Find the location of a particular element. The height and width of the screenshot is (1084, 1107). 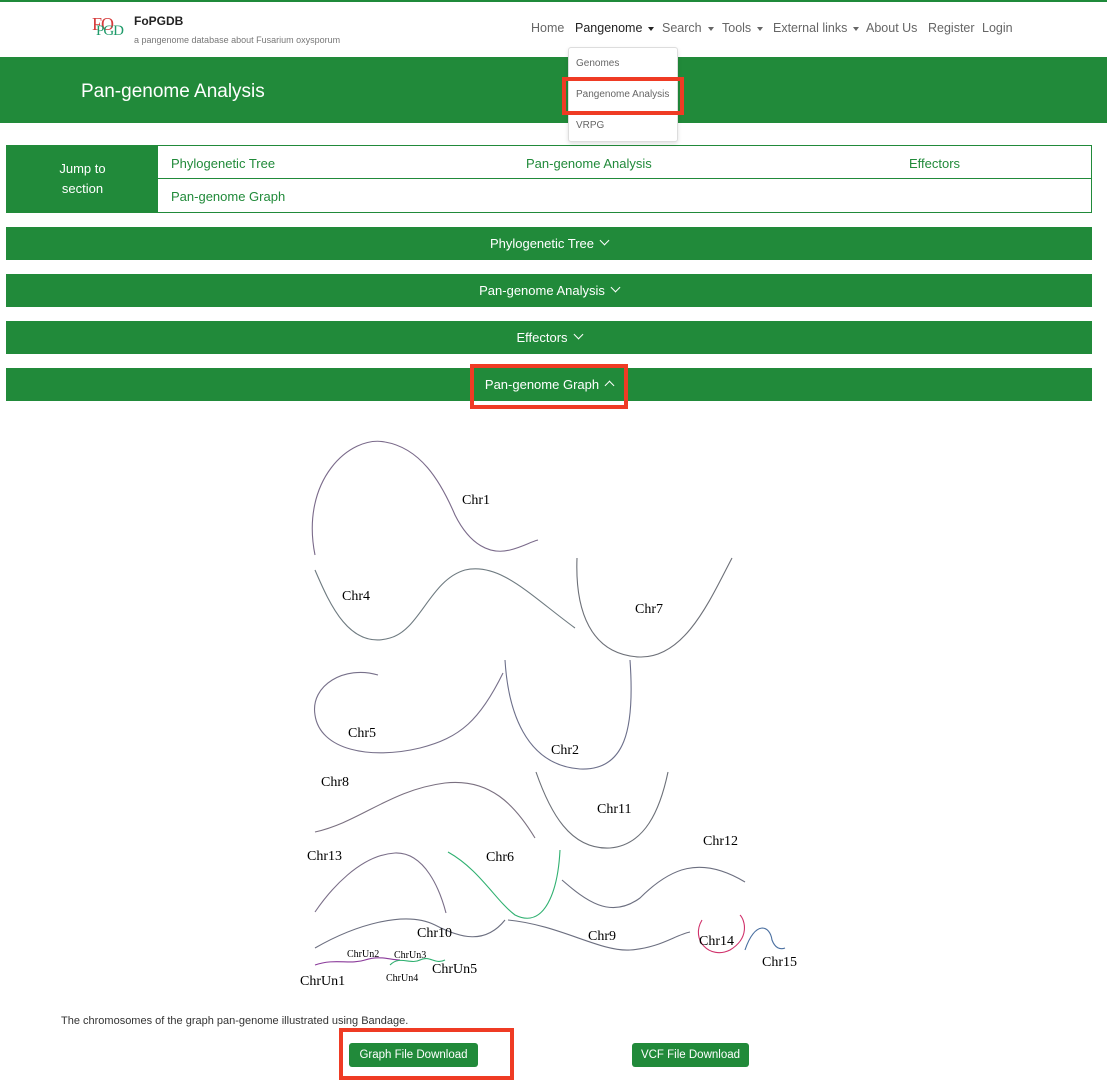

section-label: Effectors is located at coordinates (542, 337).